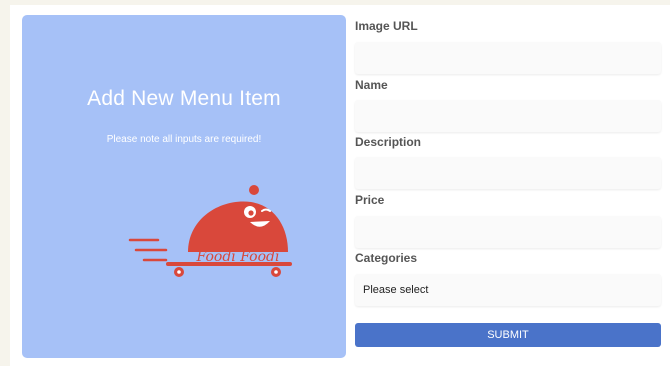  Describe the element at coordinates (386, 258) in the screenshot. I see `categories-label: Categories` at that location.